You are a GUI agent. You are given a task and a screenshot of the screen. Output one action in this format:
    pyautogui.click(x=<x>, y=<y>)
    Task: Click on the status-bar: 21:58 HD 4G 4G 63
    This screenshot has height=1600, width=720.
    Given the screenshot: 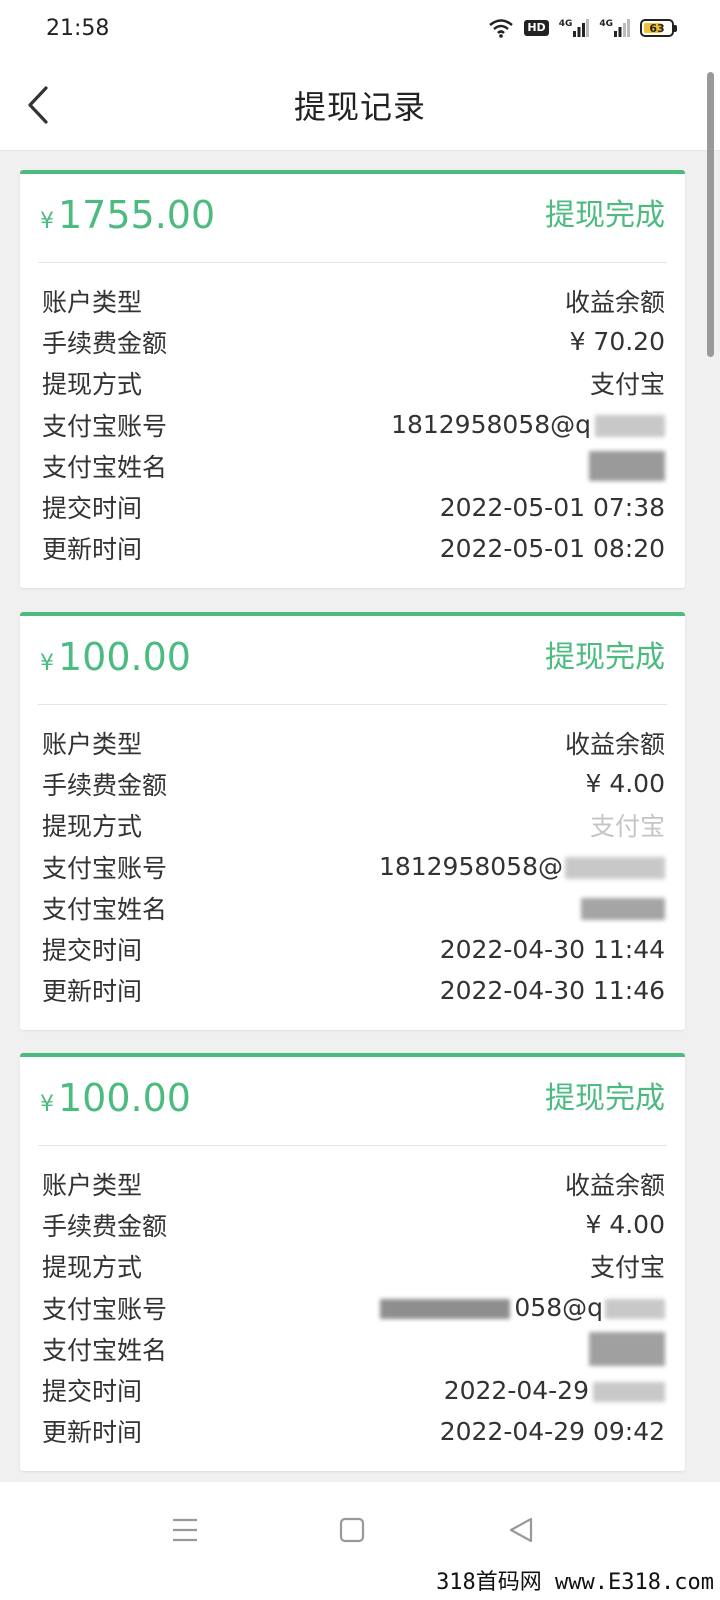 What is the action you would take?
    pyautogui.click(x=360, y=30)
    